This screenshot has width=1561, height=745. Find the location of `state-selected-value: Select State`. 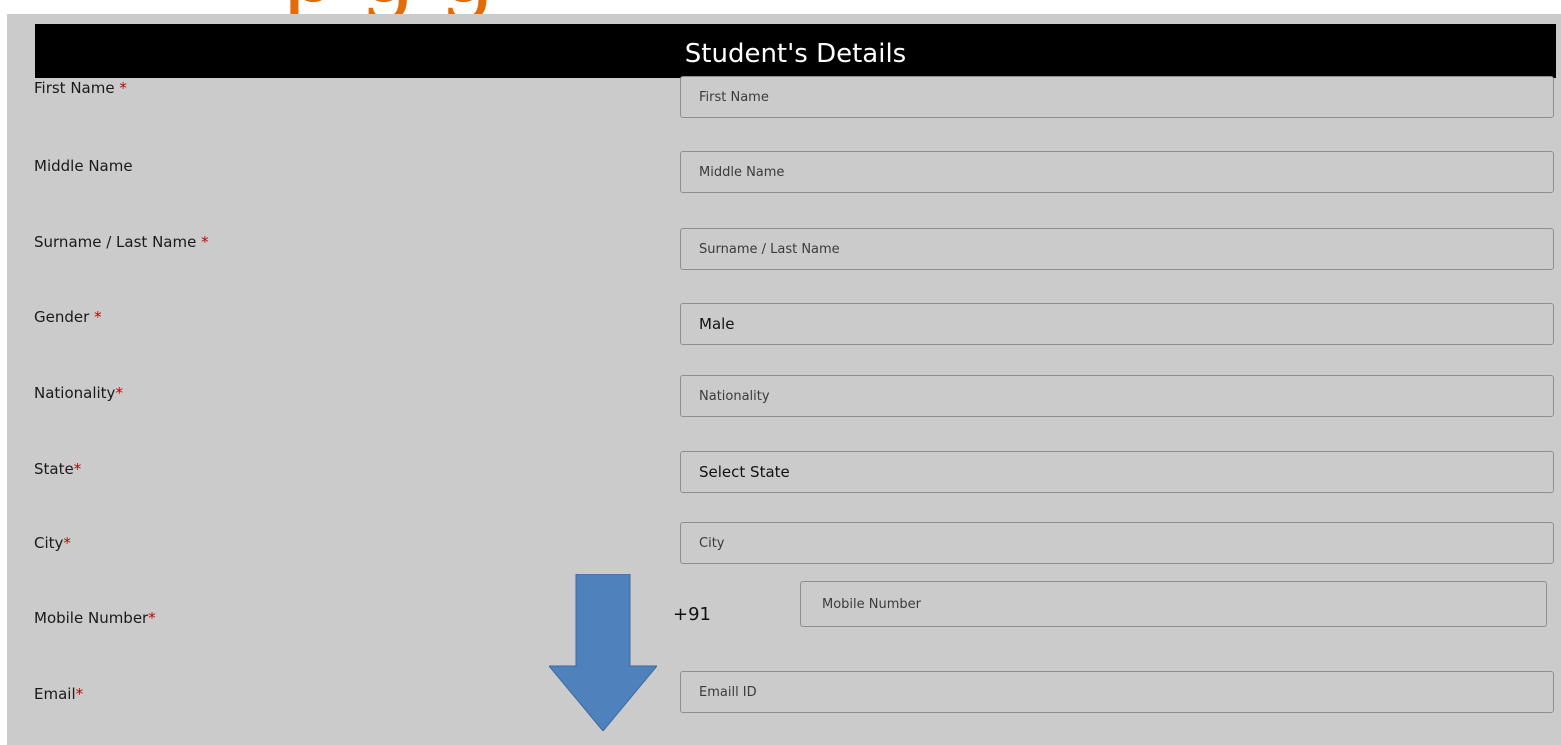

state-selected-value: Select State is located at coordinates (744, 472).